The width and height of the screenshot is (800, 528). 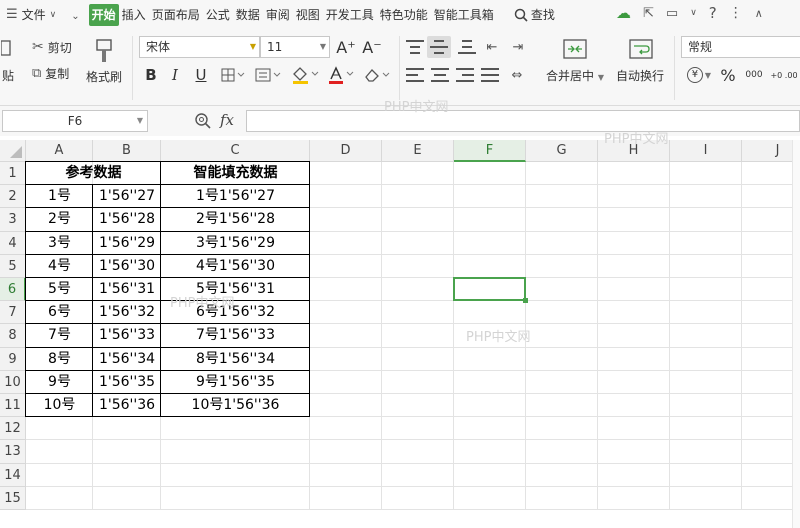 What do you see at coordinates (235, 335) in the screenshot?
I see `table-cell: 7号1'56''33` at bounding box center [235, 335].